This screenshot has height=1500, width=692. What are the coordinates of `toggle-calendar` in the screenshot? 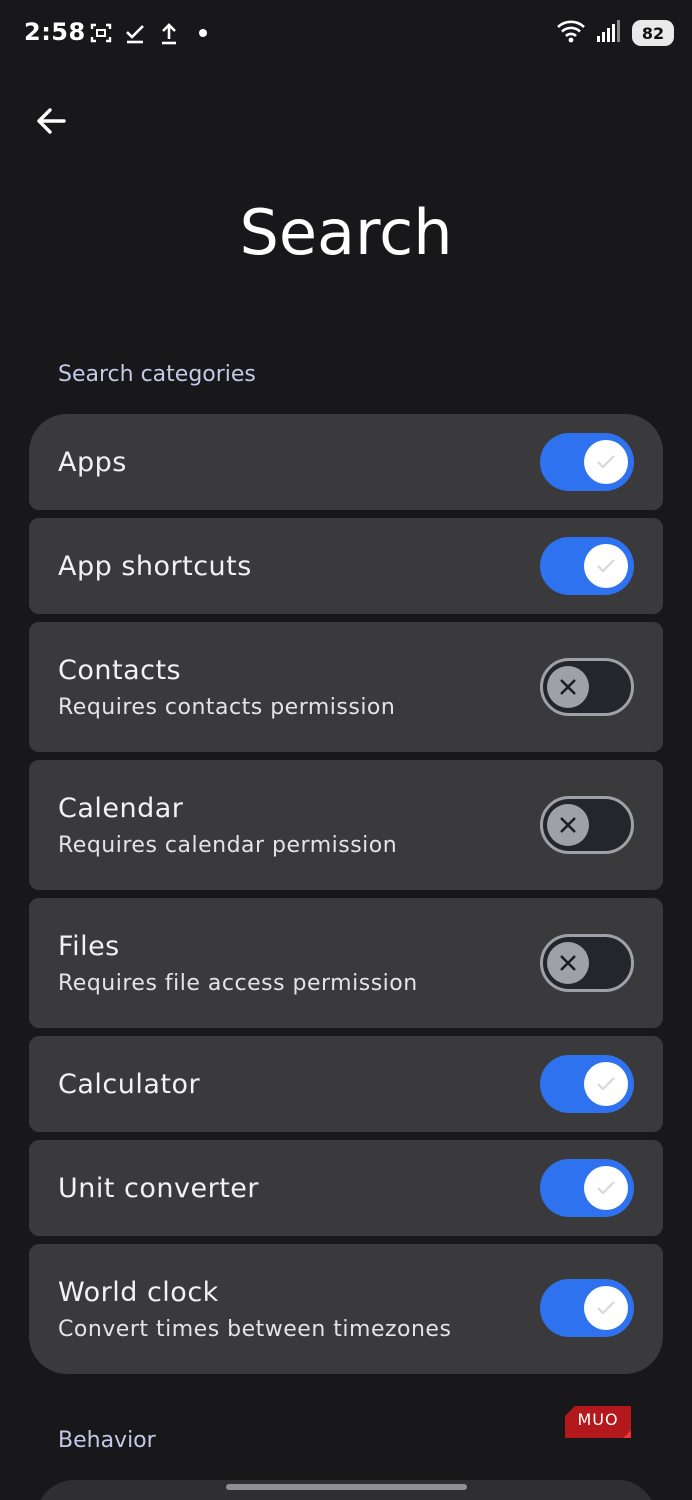 It's located at (587, 825).